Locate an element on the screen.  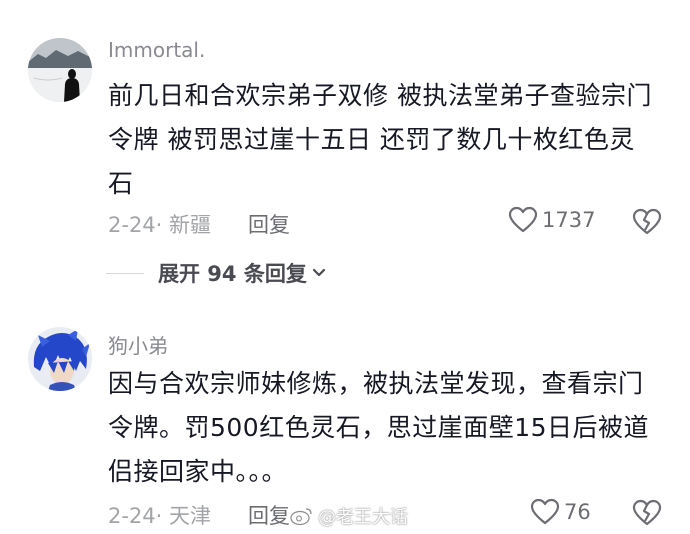
like-count: 76 is located at coordinates (577, 512).